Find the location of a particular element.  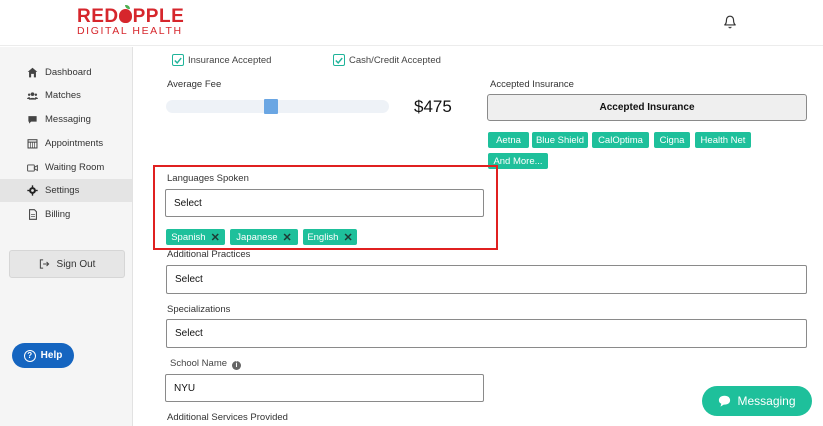

sidebar-item-label: Waiting Room is located at coordinates (75, 167).